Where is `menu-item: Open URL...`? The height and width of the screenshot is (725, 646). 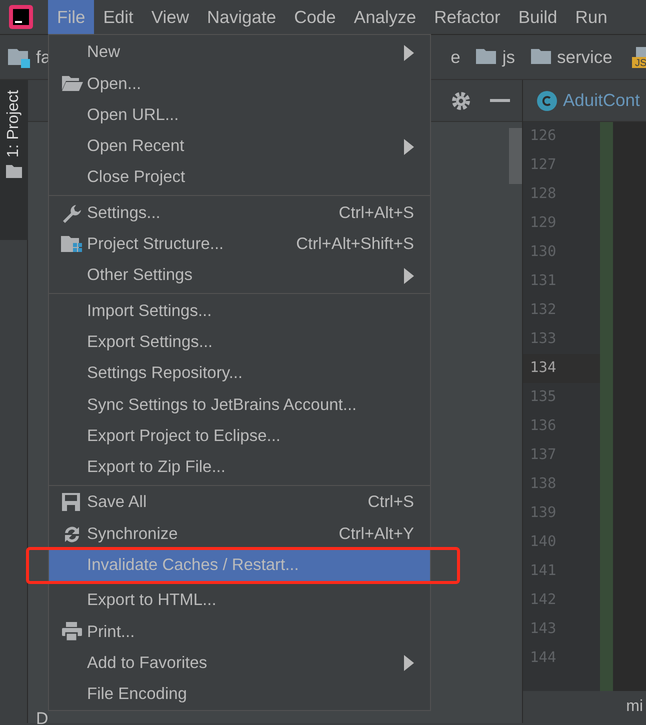 menu-item: Open URL... is located at coordinates (239, 115).